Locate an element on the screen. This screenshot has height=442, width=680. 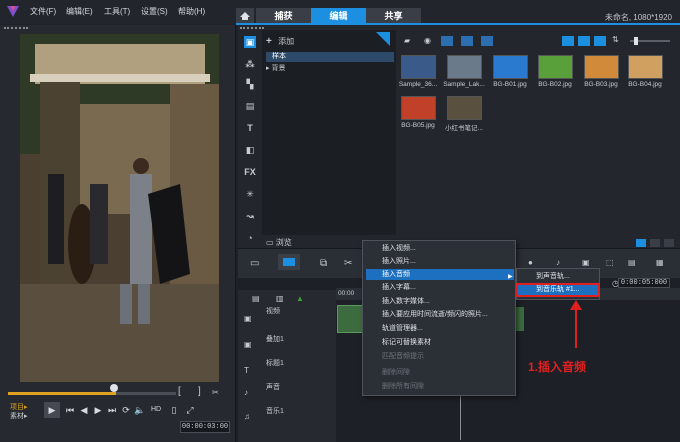
track-voice: 声音 is located at coordinates (287, 387).